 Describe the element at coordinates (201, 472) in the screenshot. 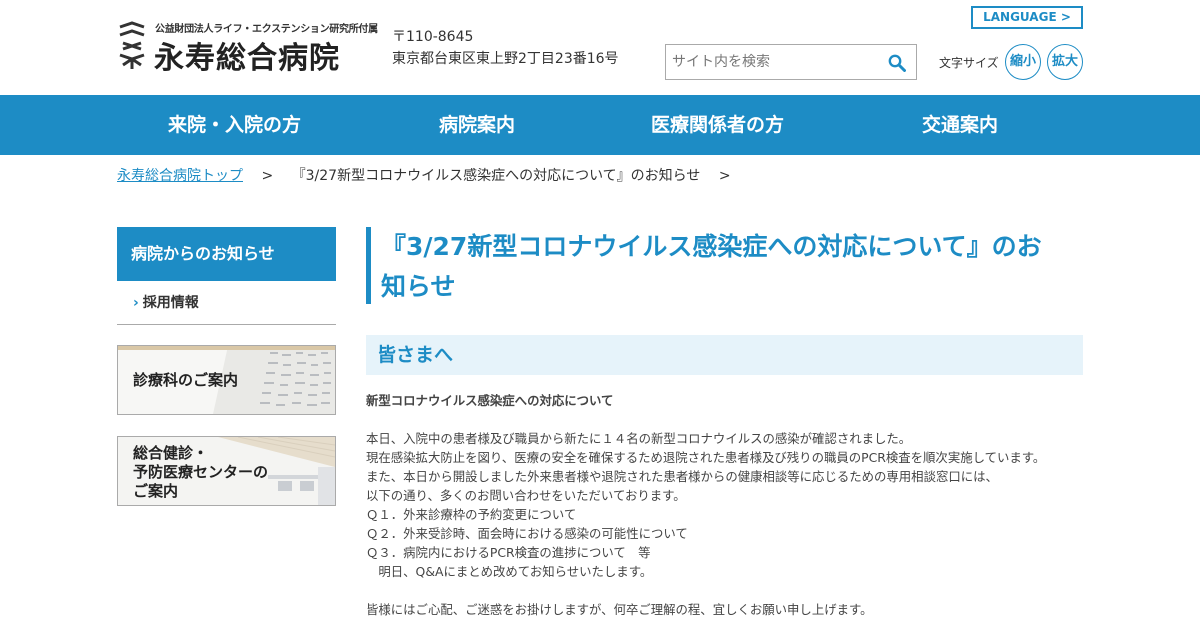

I see `health-checkup-banner-line2: 予防医療センターの` at that location.